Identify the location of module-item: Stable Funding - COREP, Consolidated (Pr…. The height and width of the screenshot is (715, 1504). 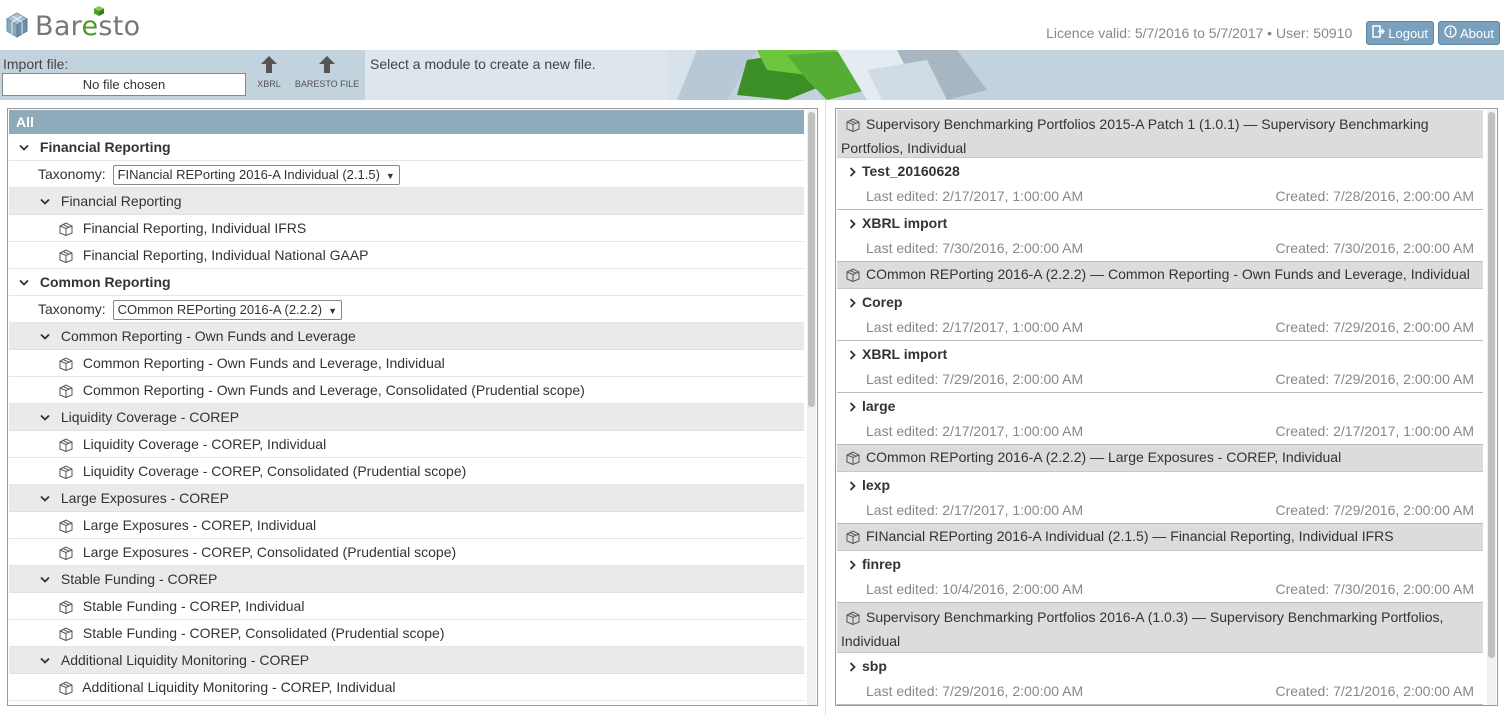
(406, 633).